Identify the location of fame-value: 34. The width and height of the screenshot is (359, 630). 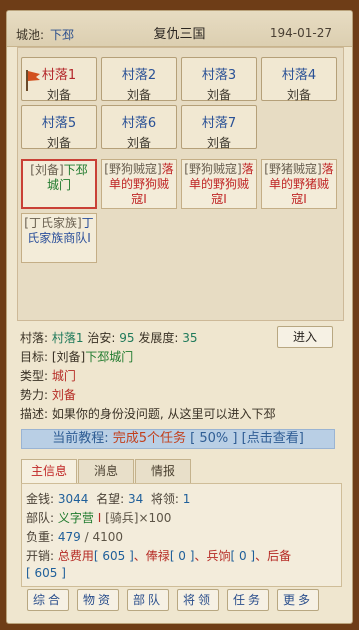
(135, 499).